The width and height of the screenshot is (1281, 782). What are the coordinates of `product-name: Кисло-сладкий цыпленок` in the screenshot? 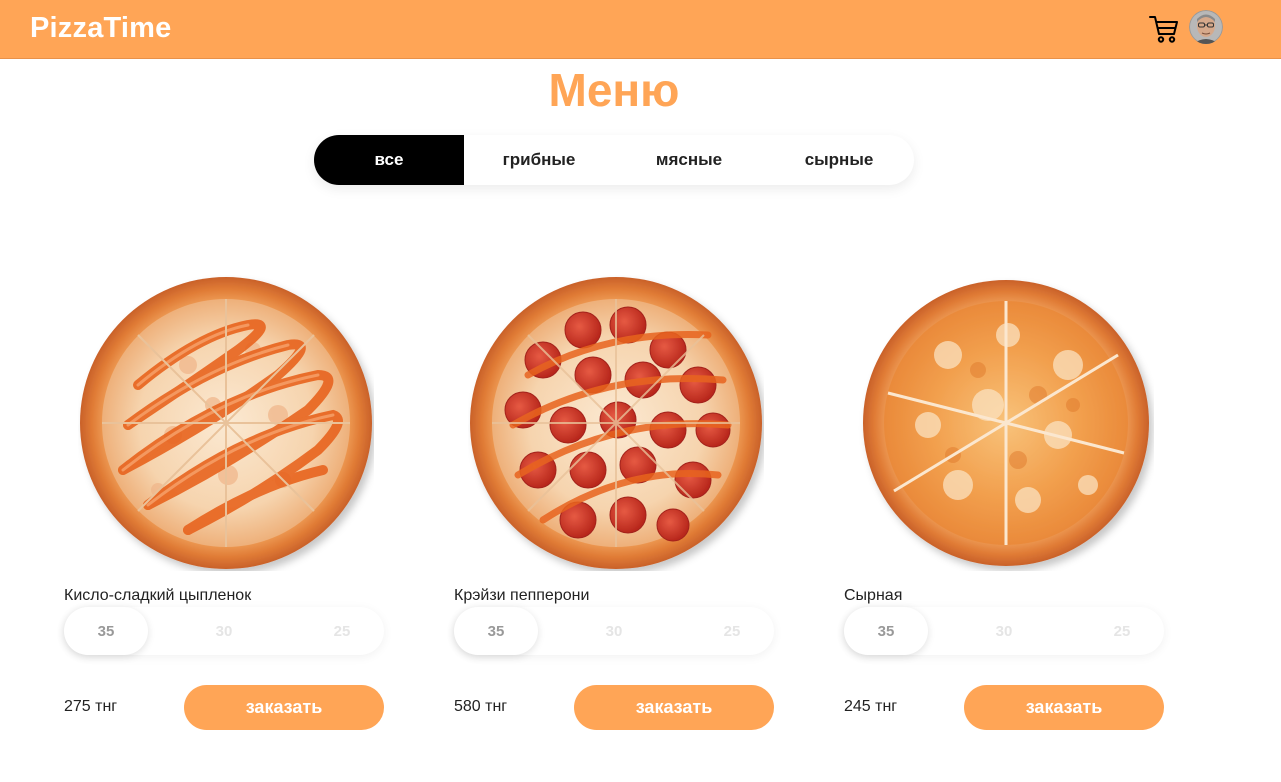 It's located at (158, 595).